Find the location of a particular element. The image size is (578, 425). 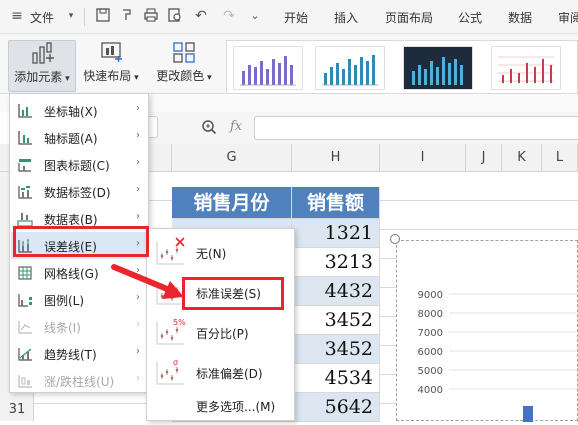

zoom-search-icon is located at coordinates (209, 127).